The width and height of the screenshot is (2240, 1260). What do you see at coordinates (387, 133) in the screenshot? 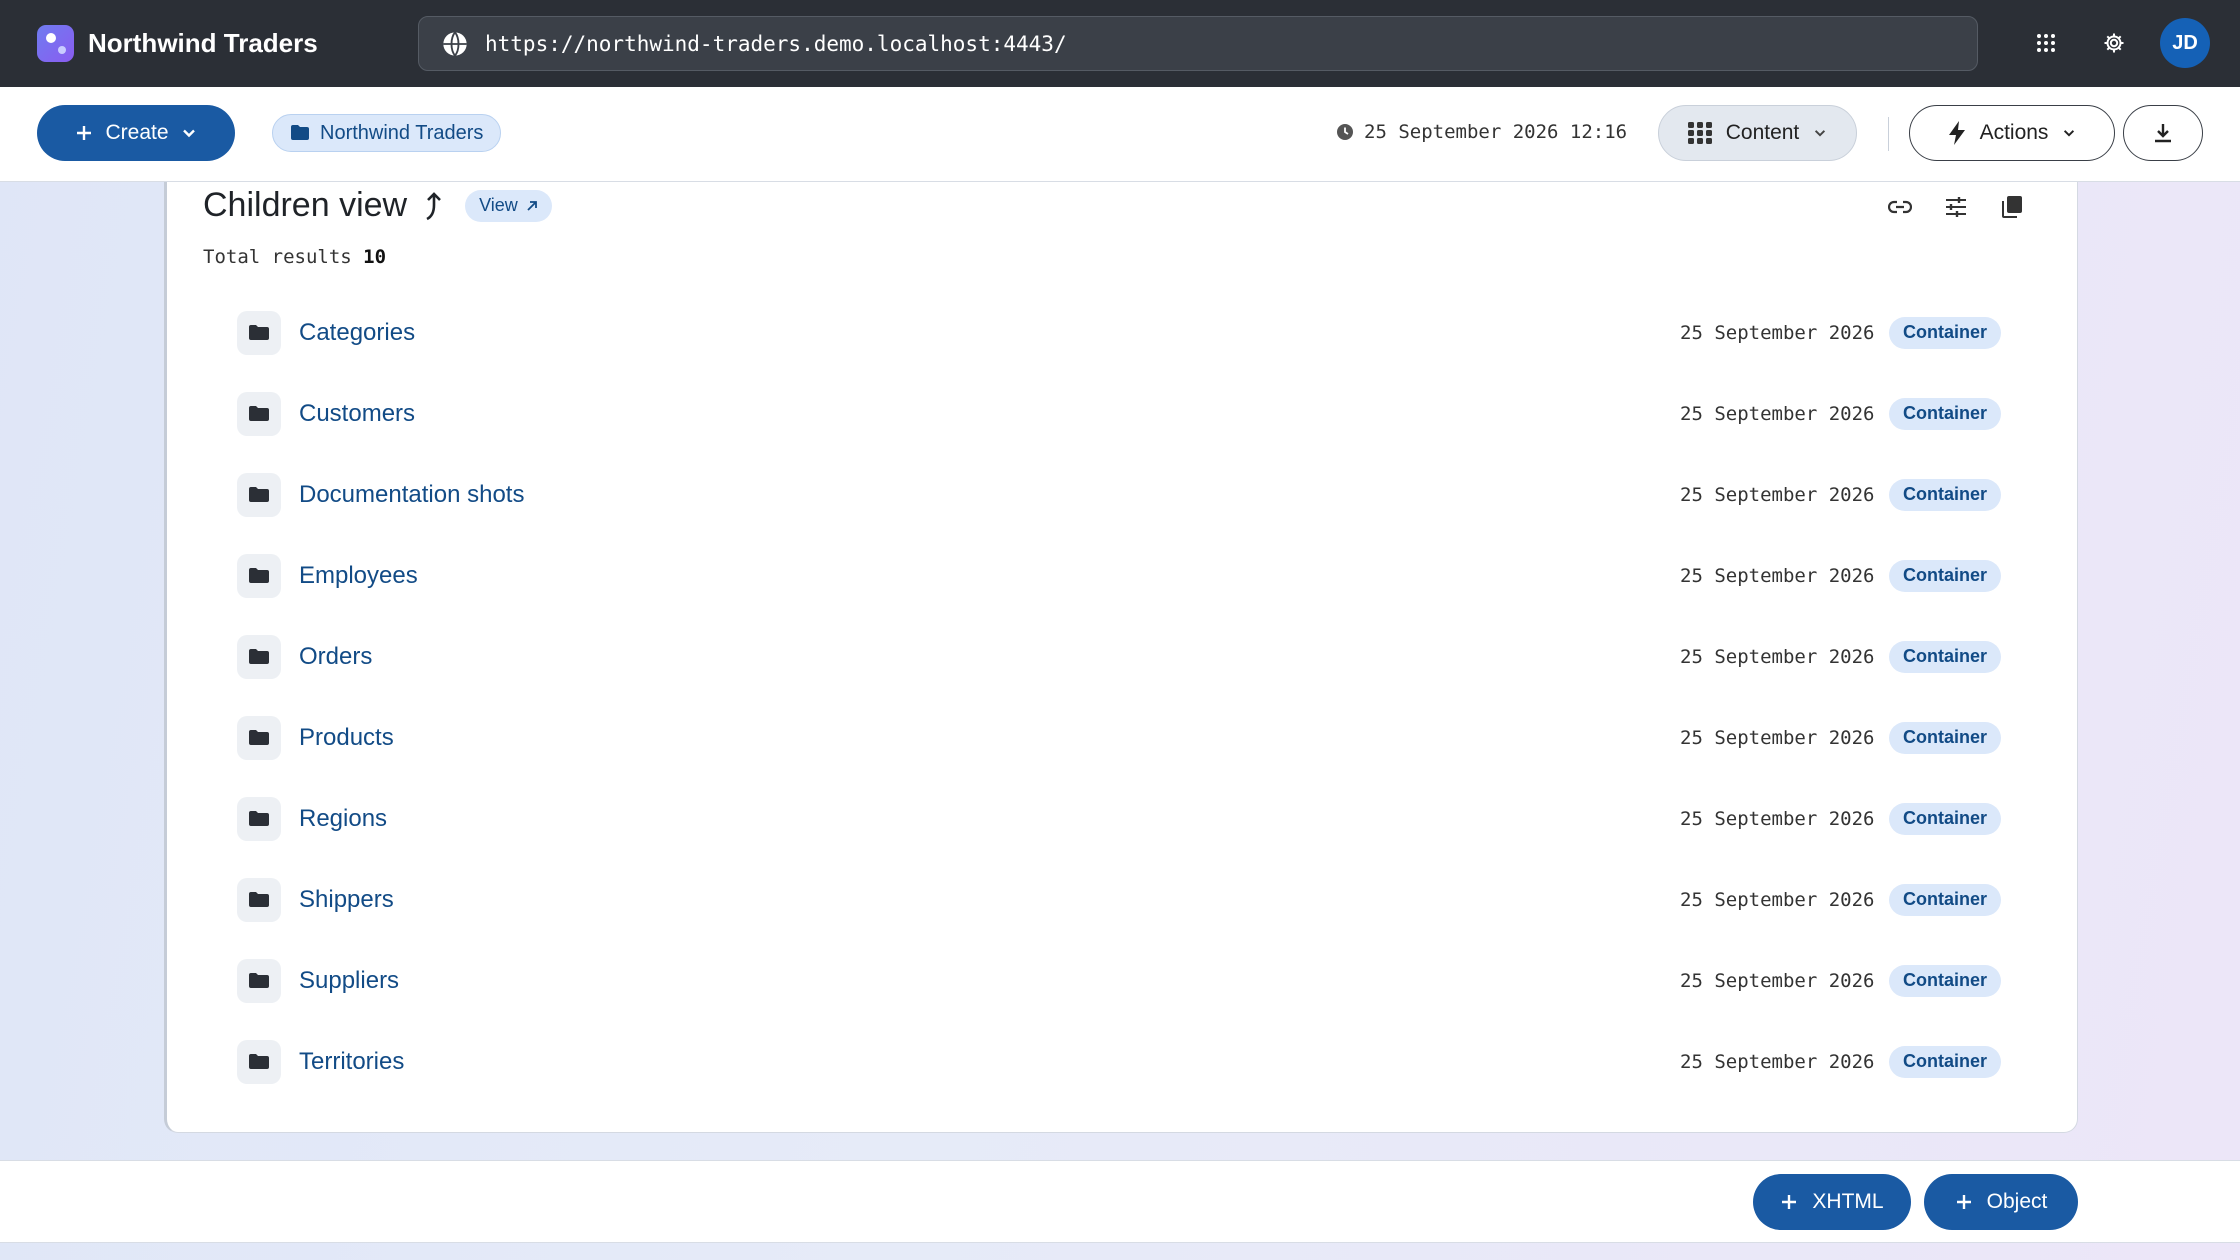
I see `breadcrumb-northwind-traders: Northwind Traders` at bounding box center [387, 133].